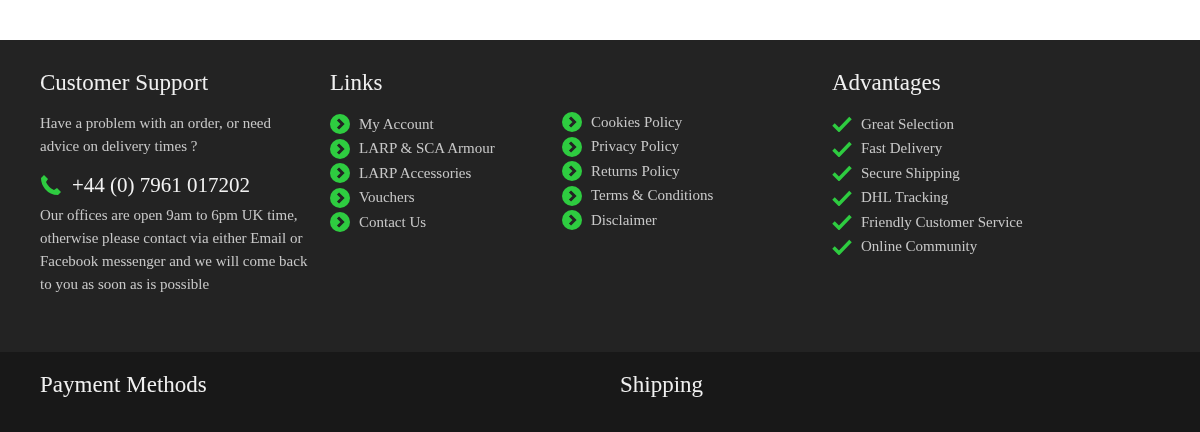 The image size is (1200, 432). I want to click on section-heading: Shipping, so click(662, 385).